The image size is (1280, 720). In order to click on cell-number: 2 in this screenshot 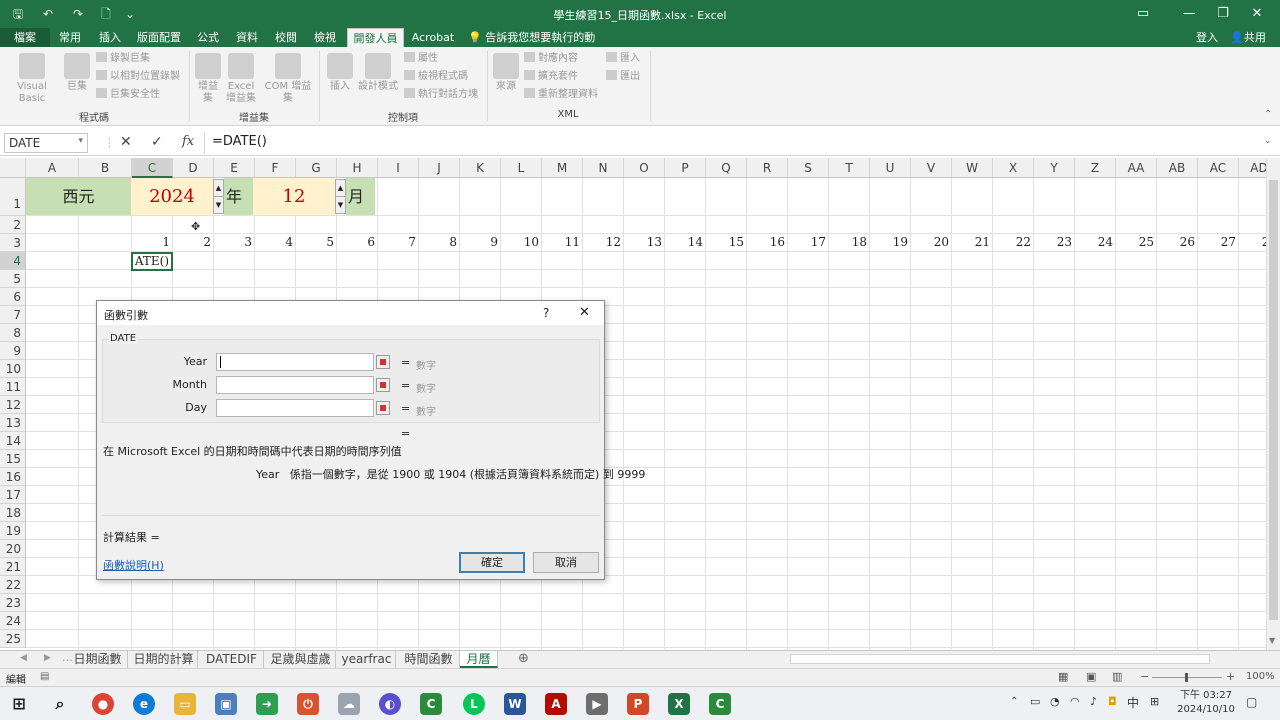, I will do `click(192, 242)`.